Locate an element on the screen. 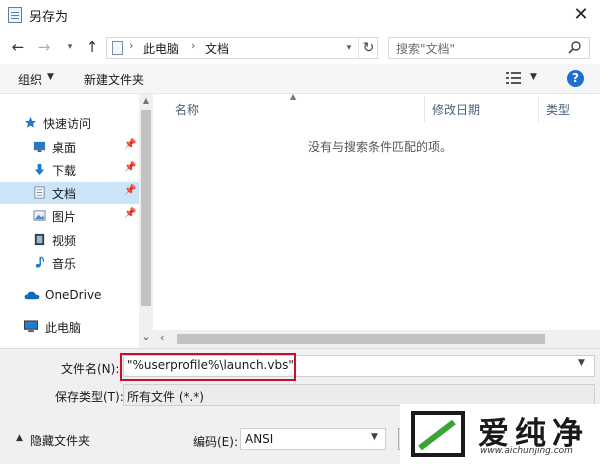 The height and width of the screenshot is (464, 600). scroll-down-icon: ⌄ is located at coordinates (146, 336).